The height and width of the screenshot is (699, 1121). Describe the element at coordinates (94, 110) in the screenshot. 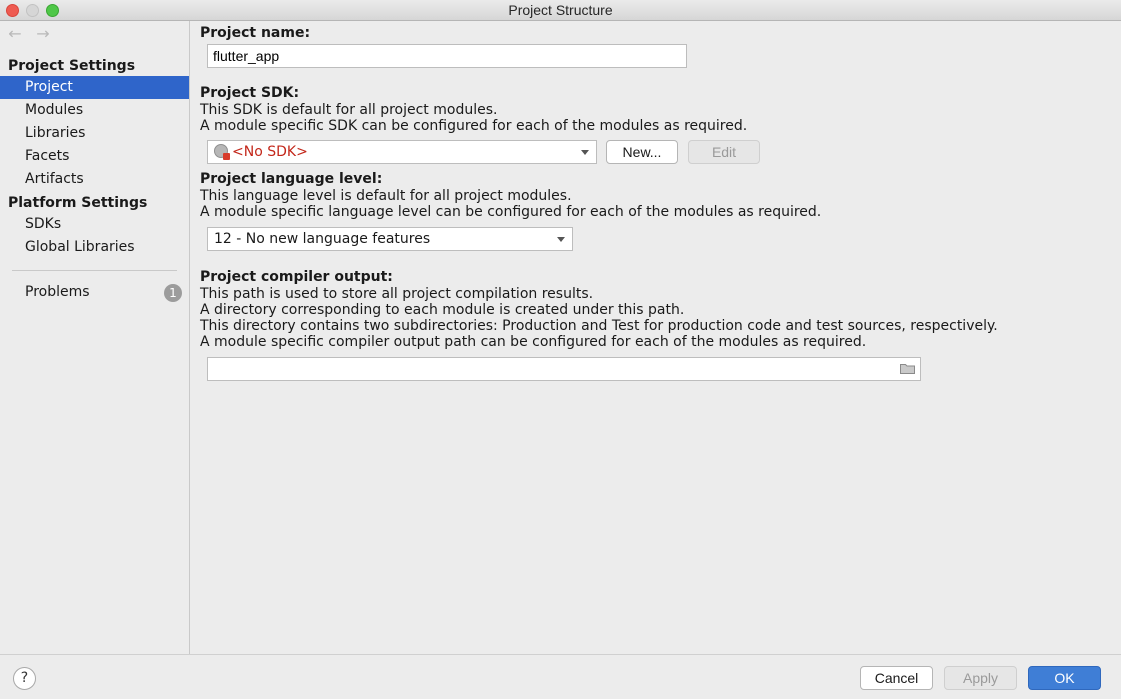

I see `sidebar-item-modules: Modules` at that location.